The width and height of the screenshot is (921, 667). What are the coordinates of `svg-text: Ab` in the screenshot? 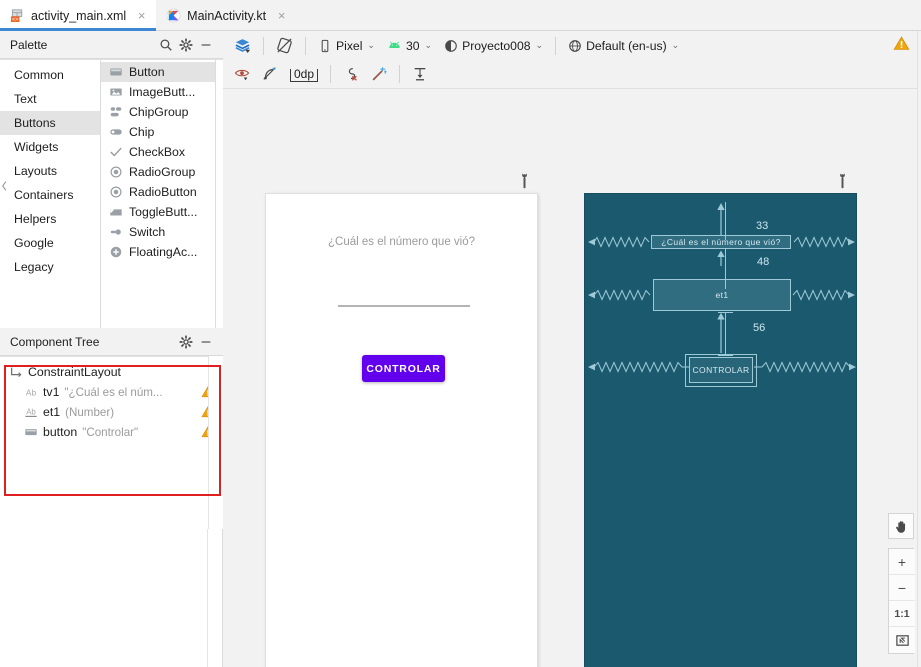 It's located at (31, 412).